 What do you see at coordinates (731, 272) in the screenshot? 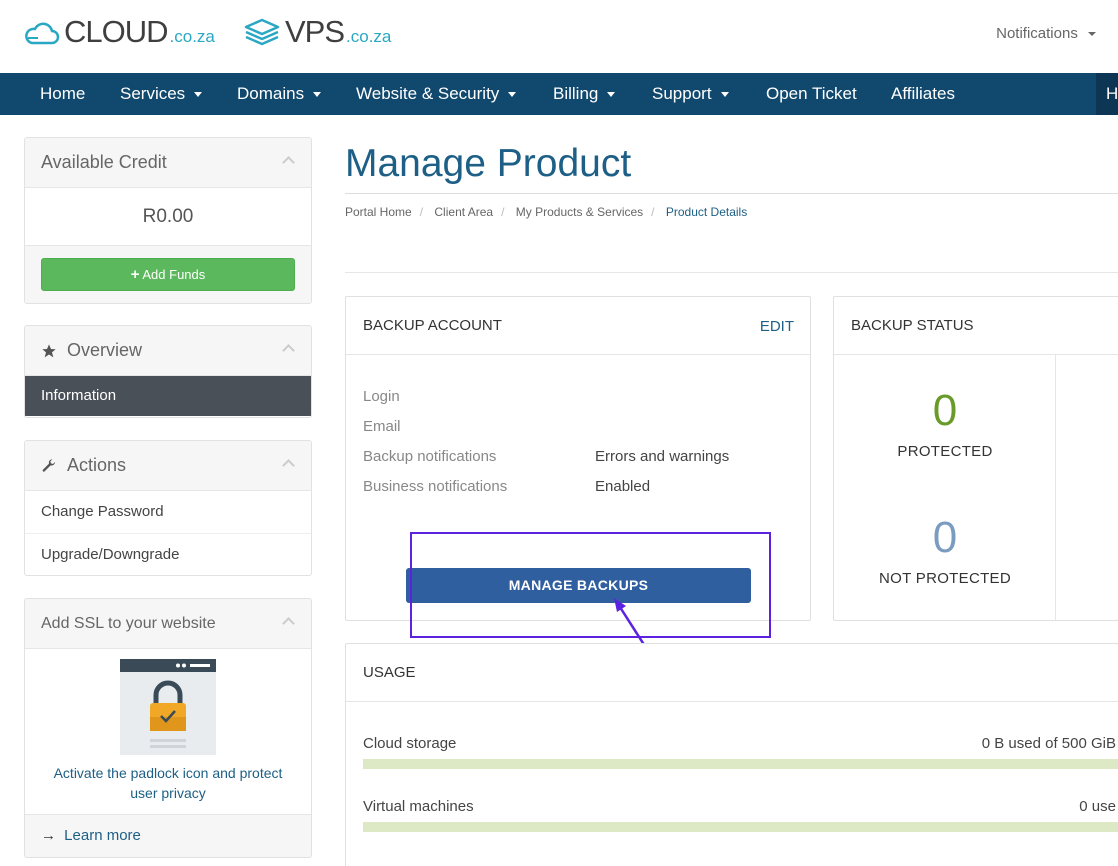
I see `content-divider` at bounding box center [731, 272].